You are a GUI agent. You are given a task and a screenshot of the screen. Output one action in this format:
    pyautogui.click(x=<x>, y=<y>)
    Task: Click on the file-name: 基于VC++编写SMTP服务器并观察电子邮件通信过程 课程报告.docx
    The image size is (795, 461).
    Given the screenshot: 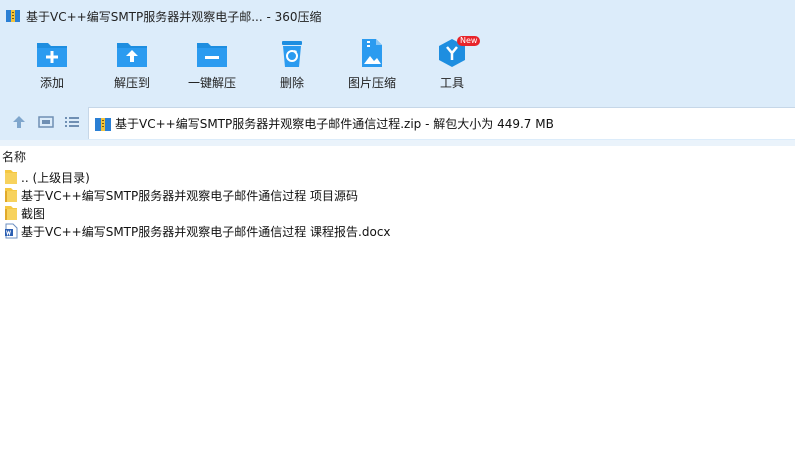 What is the action you would take?
    pyautogui.click(x=206, y=231)
    